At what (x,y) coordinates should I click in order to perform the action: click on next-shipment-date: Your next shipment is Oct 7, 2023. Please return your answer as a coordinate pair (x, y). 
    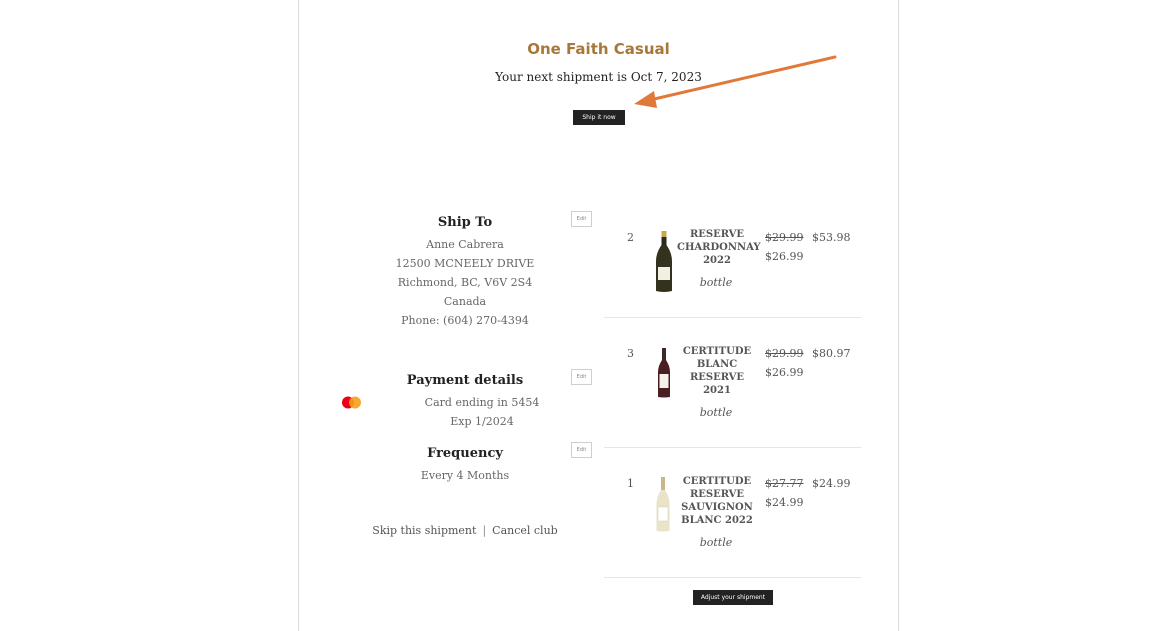
    Looking at the image, I should click on (598, 77).